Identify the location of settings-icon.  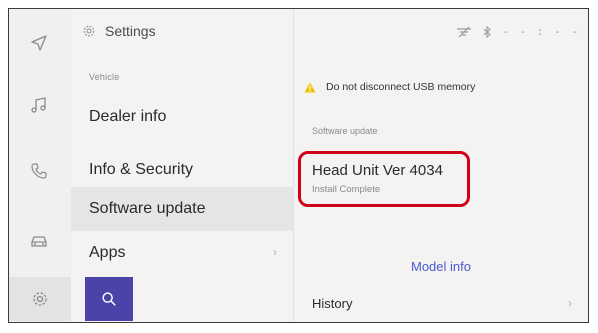
(40, 299).